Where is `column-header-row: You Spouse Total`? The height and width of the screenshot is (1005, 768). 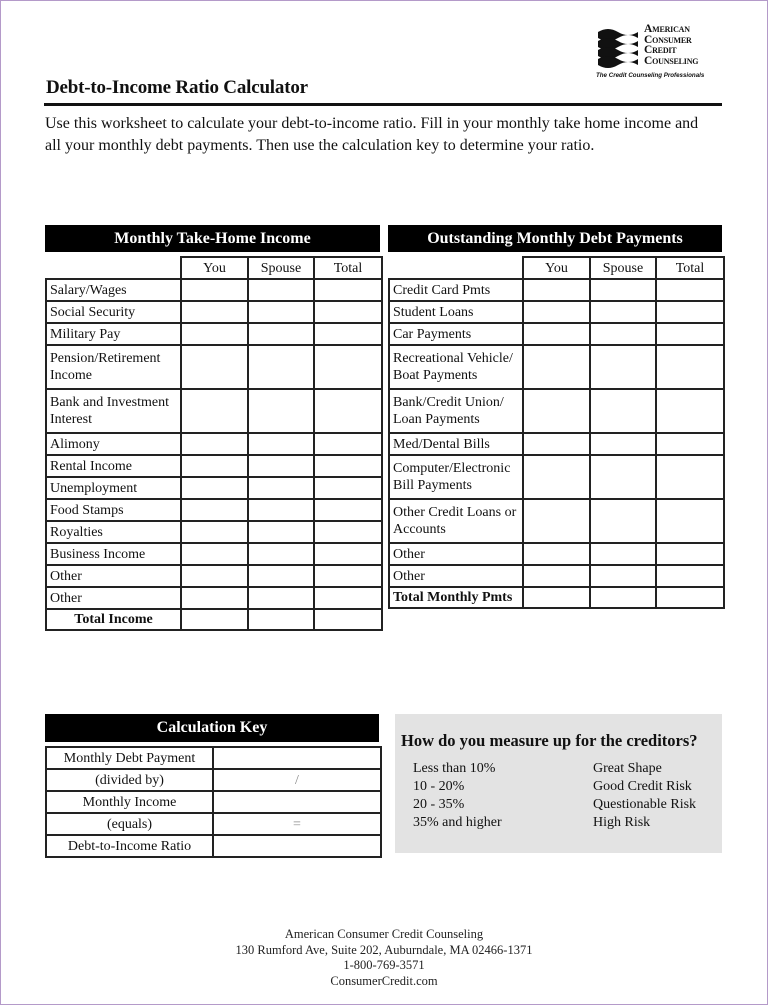
column-header-row: You Spouse Total is located at coordinates (214, 268).